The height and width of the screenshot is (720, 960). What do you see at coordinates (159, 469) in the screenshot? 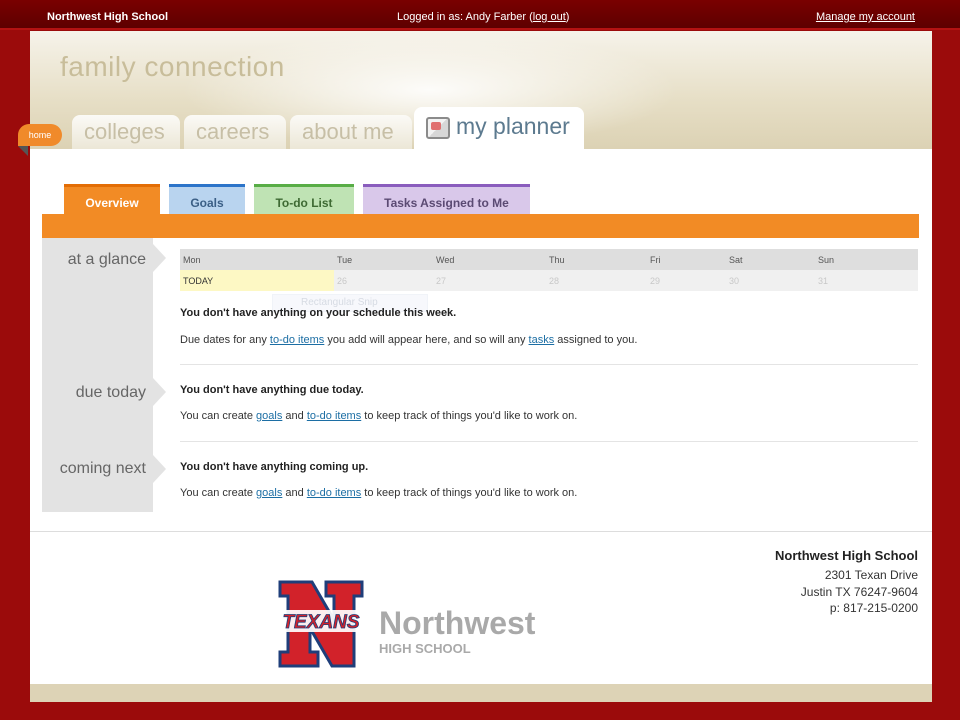
I see `coming-arrow` at bounding box center [159, 469].